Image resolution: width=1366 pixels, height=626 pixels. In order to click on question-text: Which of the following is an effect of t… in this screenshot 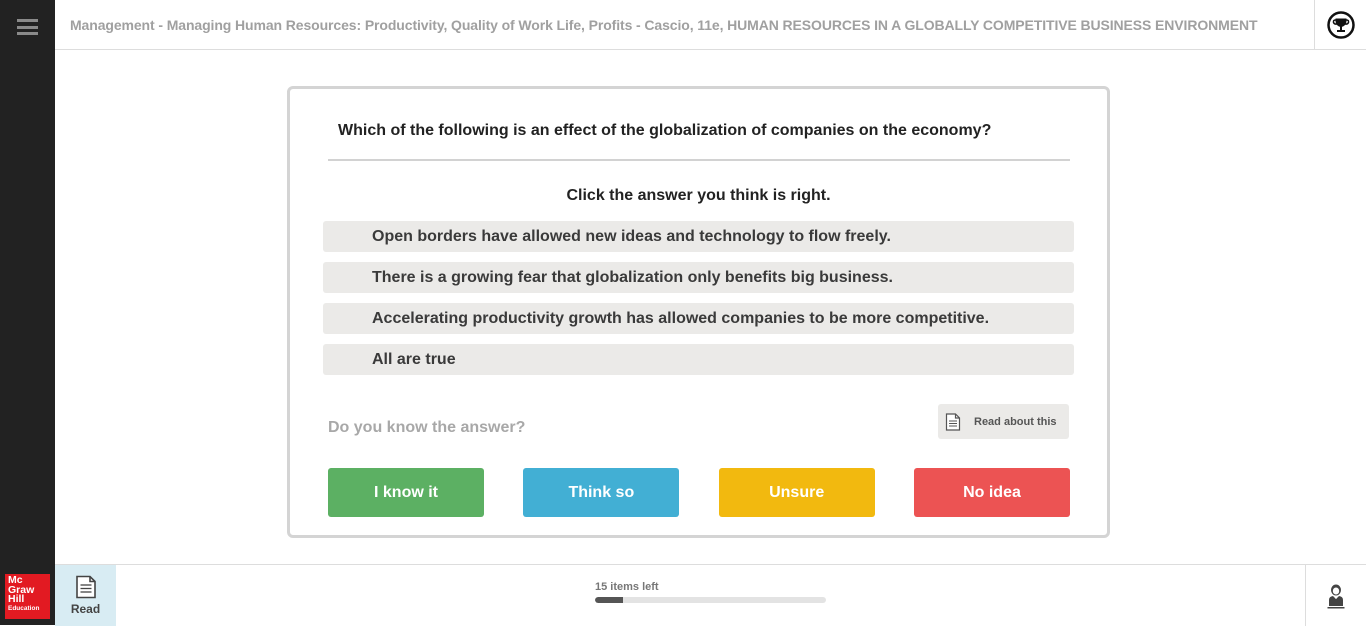, I will do `click(665, 130)`.